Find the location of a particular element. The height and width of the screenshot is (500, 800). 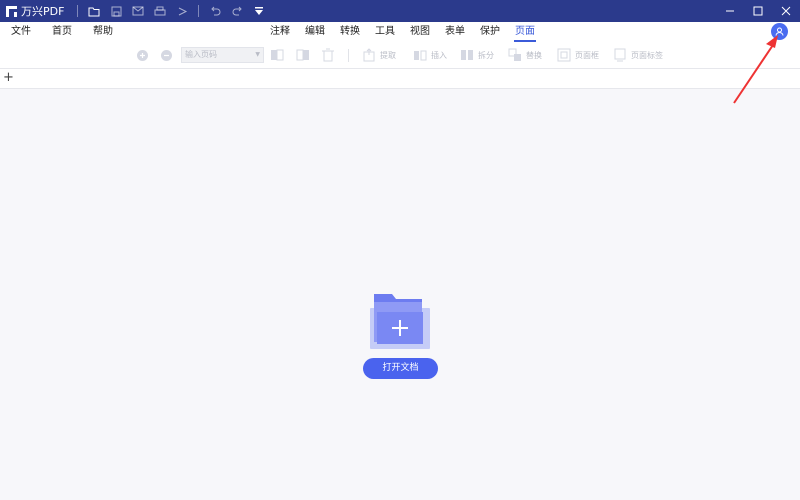

folder-add-icon is located at coordinates (400, 321).